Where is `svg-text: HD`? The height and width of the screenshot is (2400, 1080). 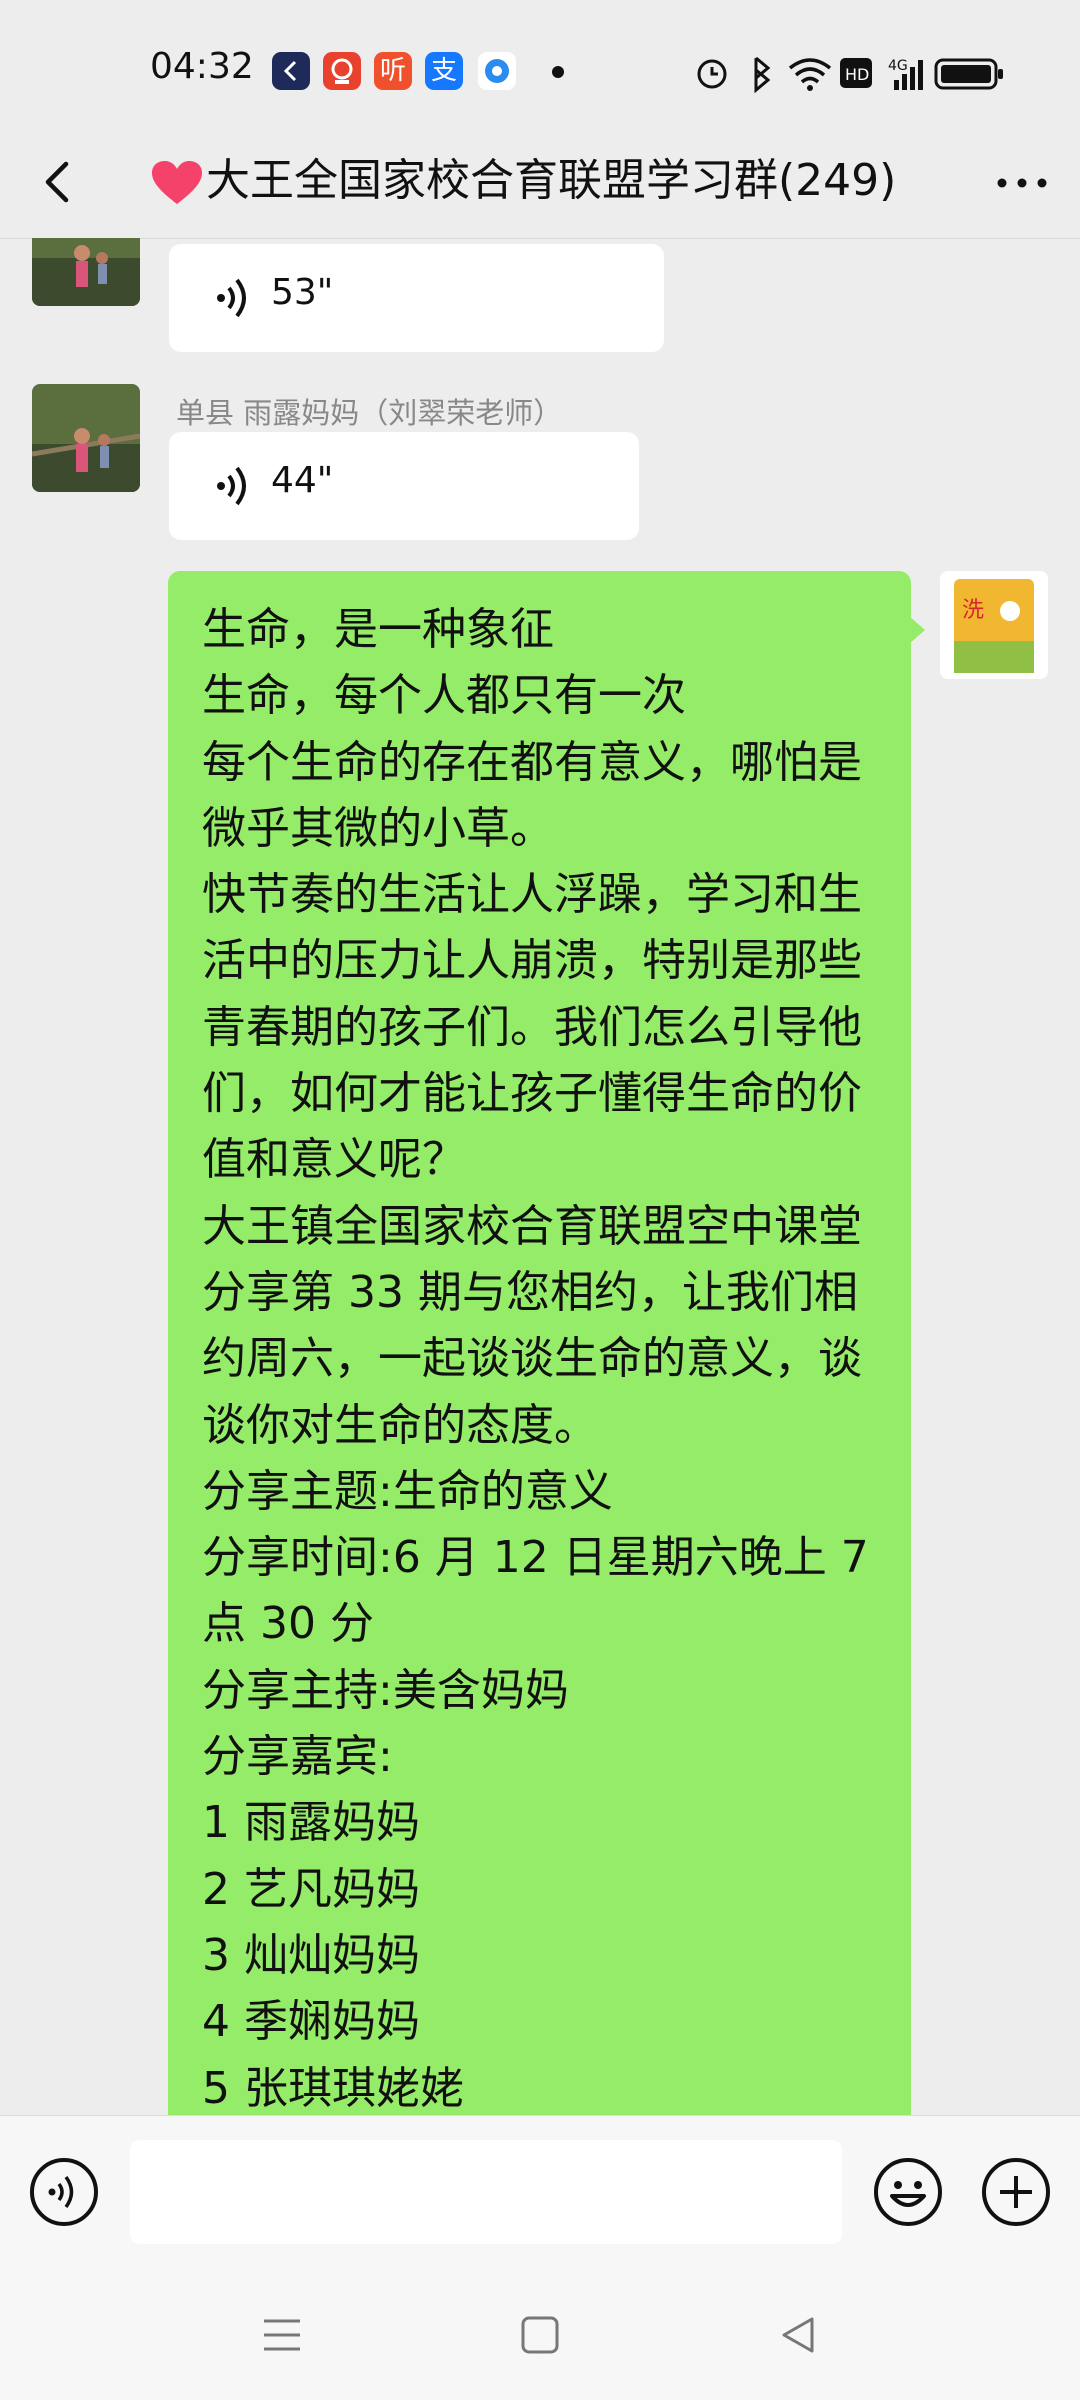 svg-text: HD is located at coordinates (857, 74).